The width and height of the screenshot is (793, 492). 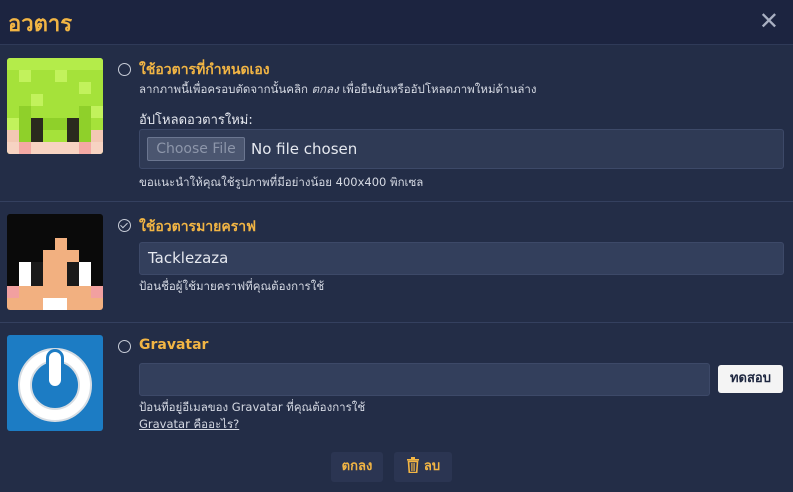 What do you see at coordinates (304, 149) in the screenshot?
I see `no-file-text: No file chosen` at bounding box center [304, 149].